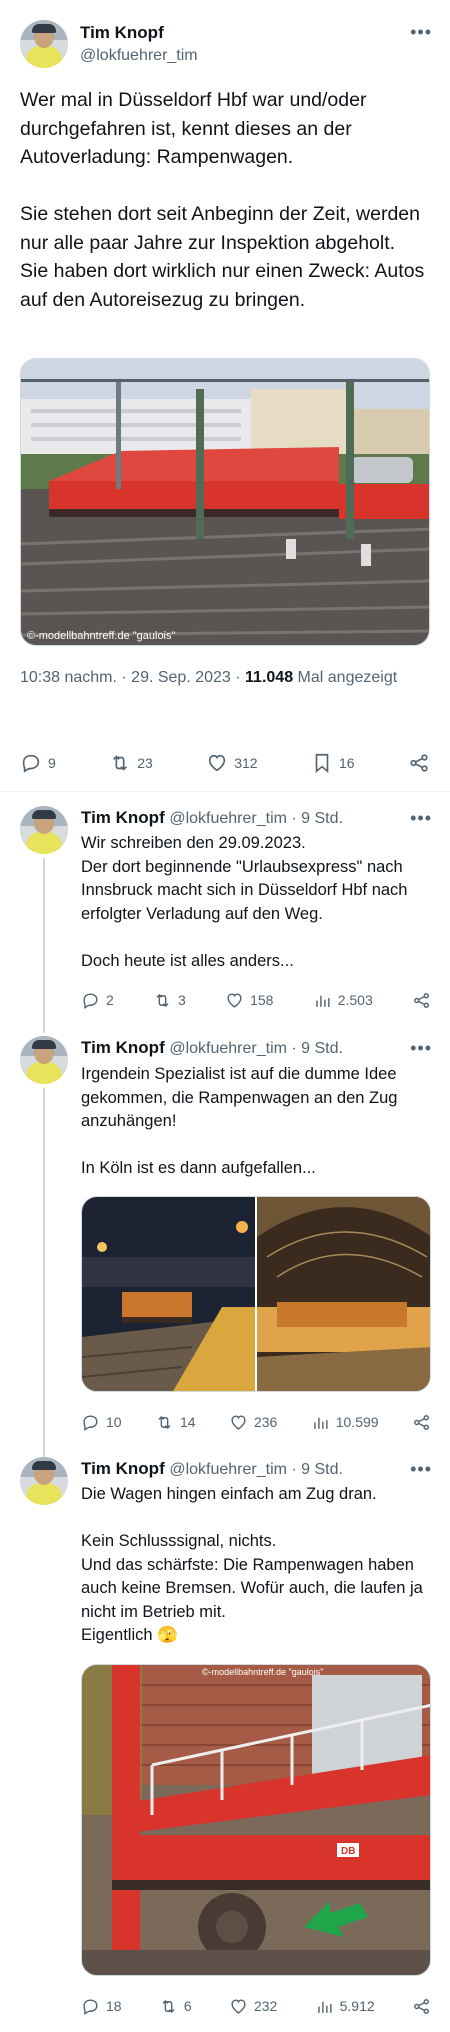 The height and width of the screenshot is (2032, 450). I want to click on reply-action-bar: 18 6 232 5.912, so click(256, 2006).